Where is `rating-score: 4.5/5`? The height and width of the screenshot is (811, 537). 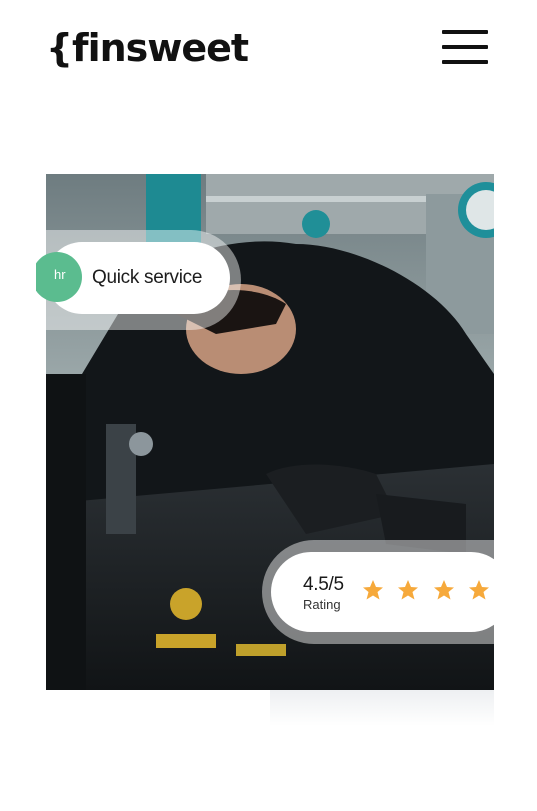
rating-score: 4.5/5 is located at coordinates (323, 584).